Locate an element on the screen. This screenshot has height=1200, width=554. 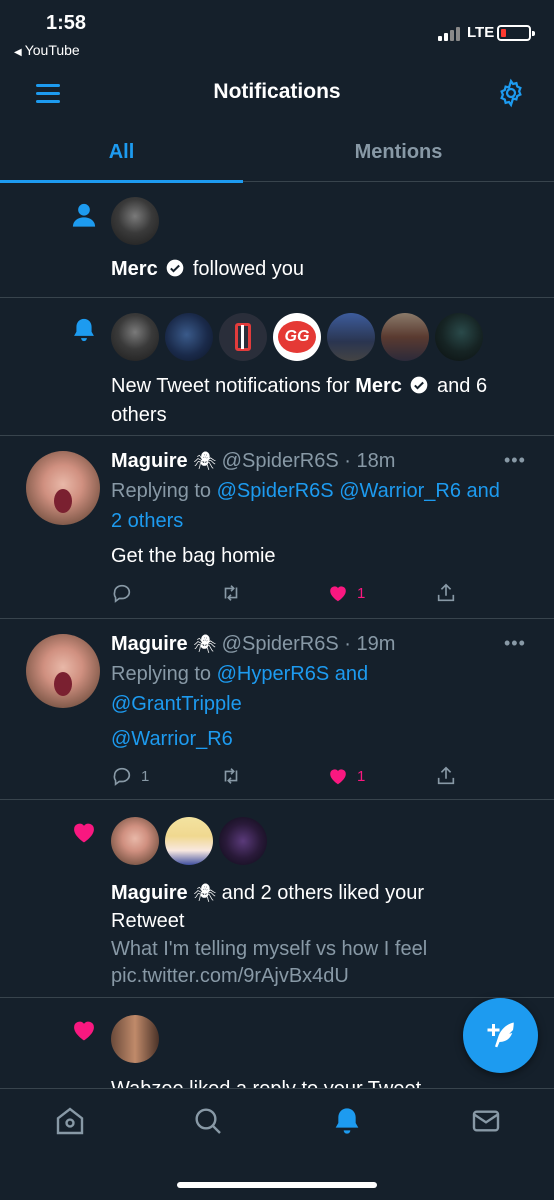
avatar-3-logo is located at coordinates (243, 337).